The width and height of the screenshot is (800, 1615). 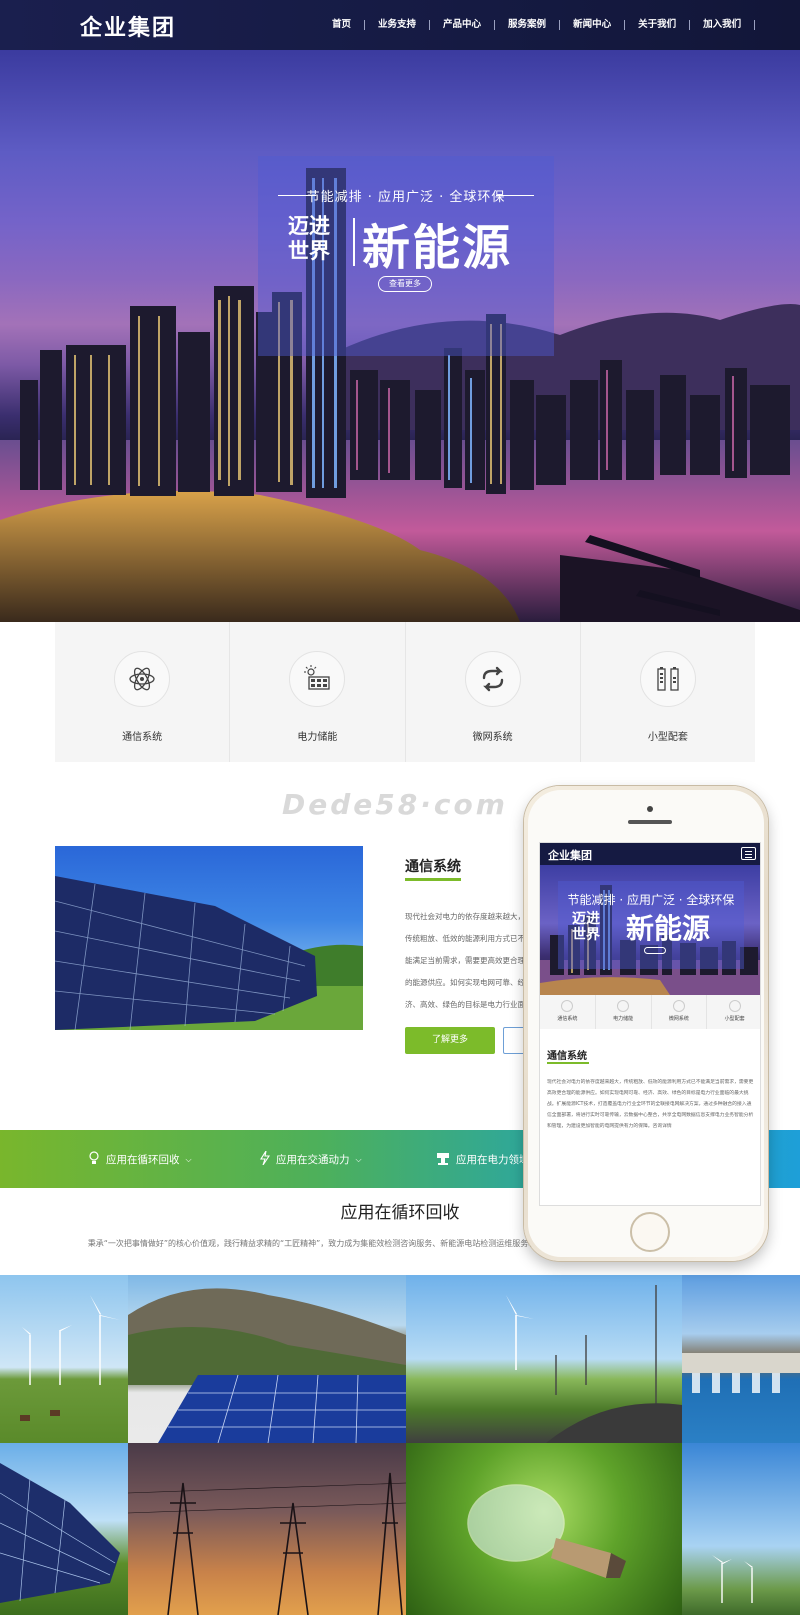 What do you see at coordinates (723, 25) in the screenshot?
I see `nav-item-join: 加入我们` at bounding box center [723, 25].